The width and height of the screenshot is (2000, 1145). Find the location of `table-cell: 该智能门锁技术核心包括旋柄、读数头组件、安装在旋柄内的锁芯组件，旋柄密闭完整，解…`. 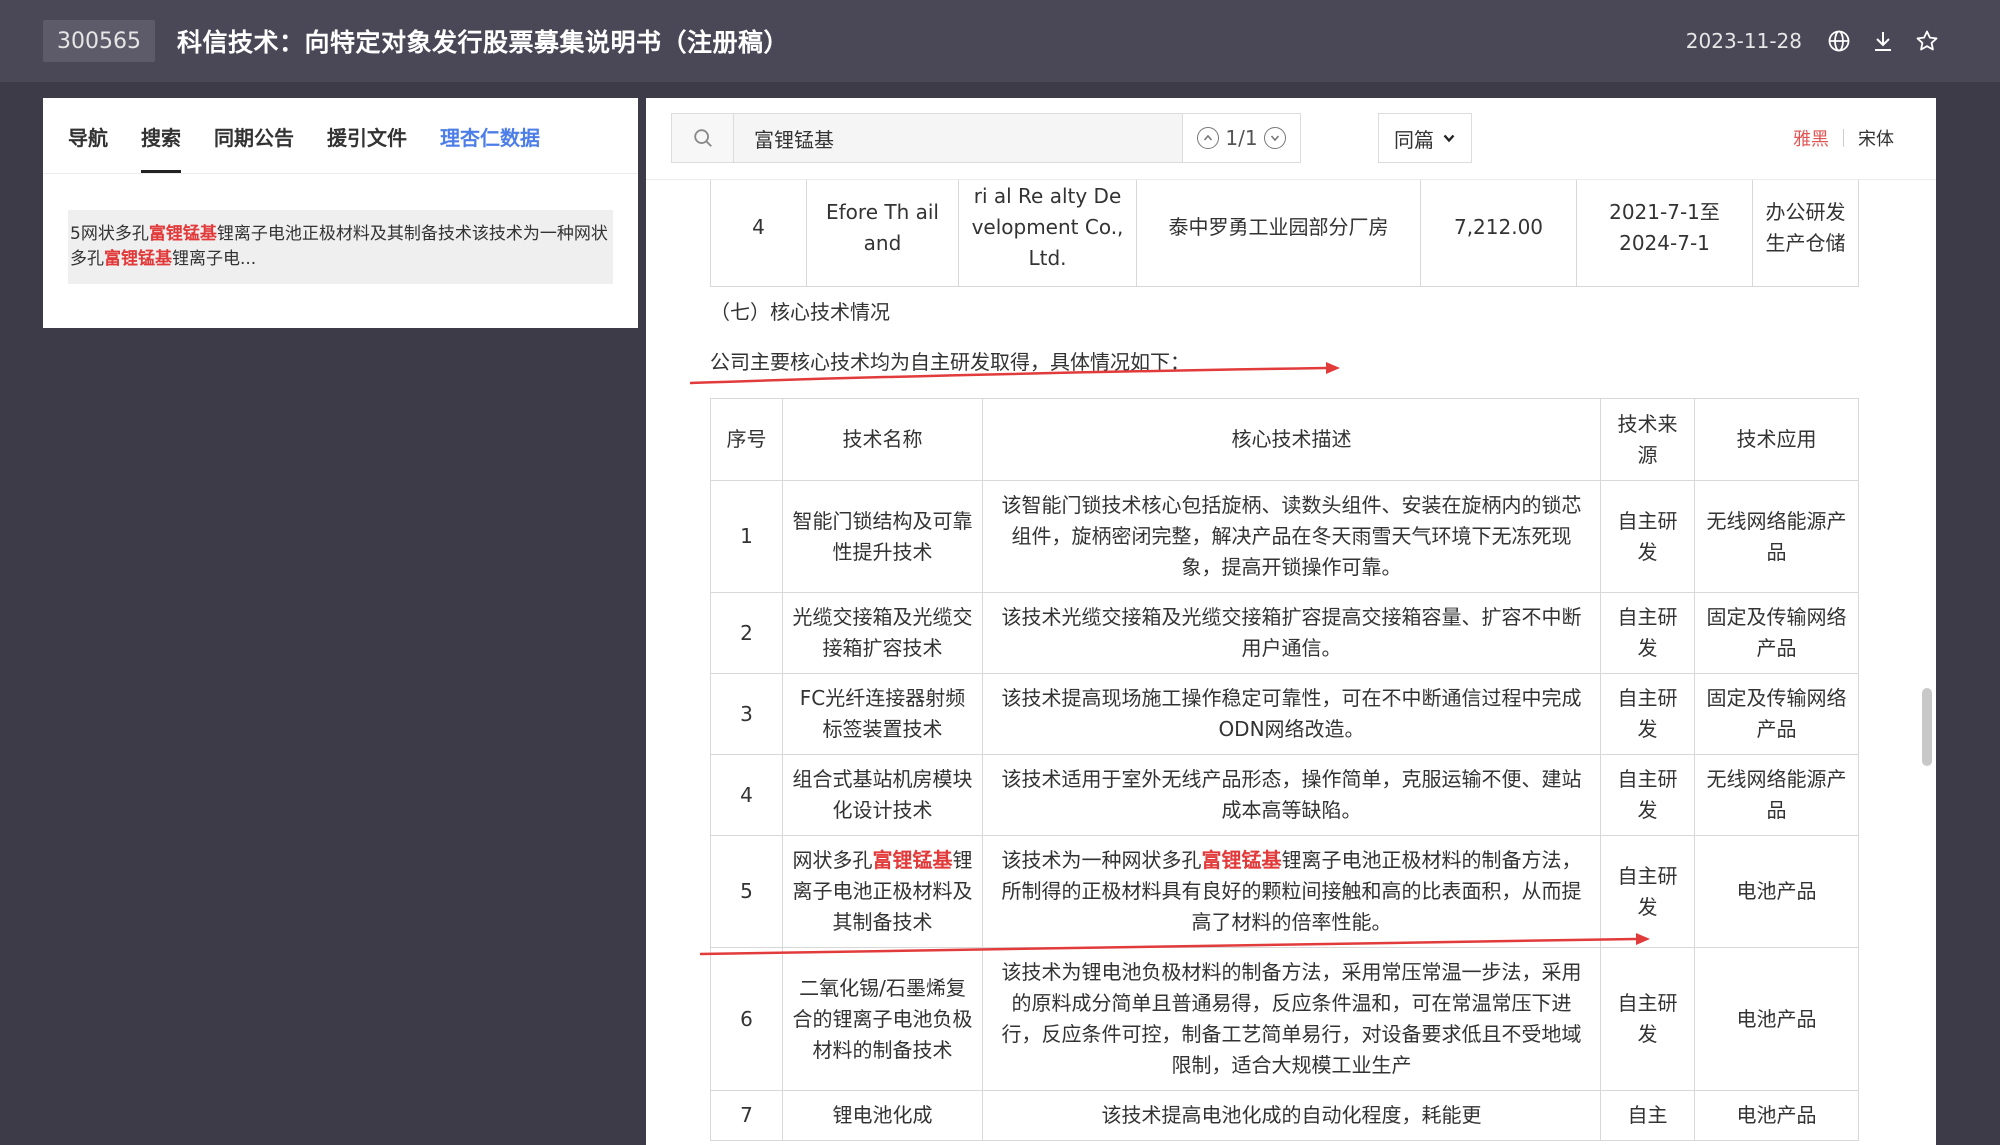

table-cell: 该智能门锁技术核心包括旋柄、读数头组件、安装在旋柄内的锁芯组件，旋柄密闭完整，解… is located at coordinates (1291, 536).